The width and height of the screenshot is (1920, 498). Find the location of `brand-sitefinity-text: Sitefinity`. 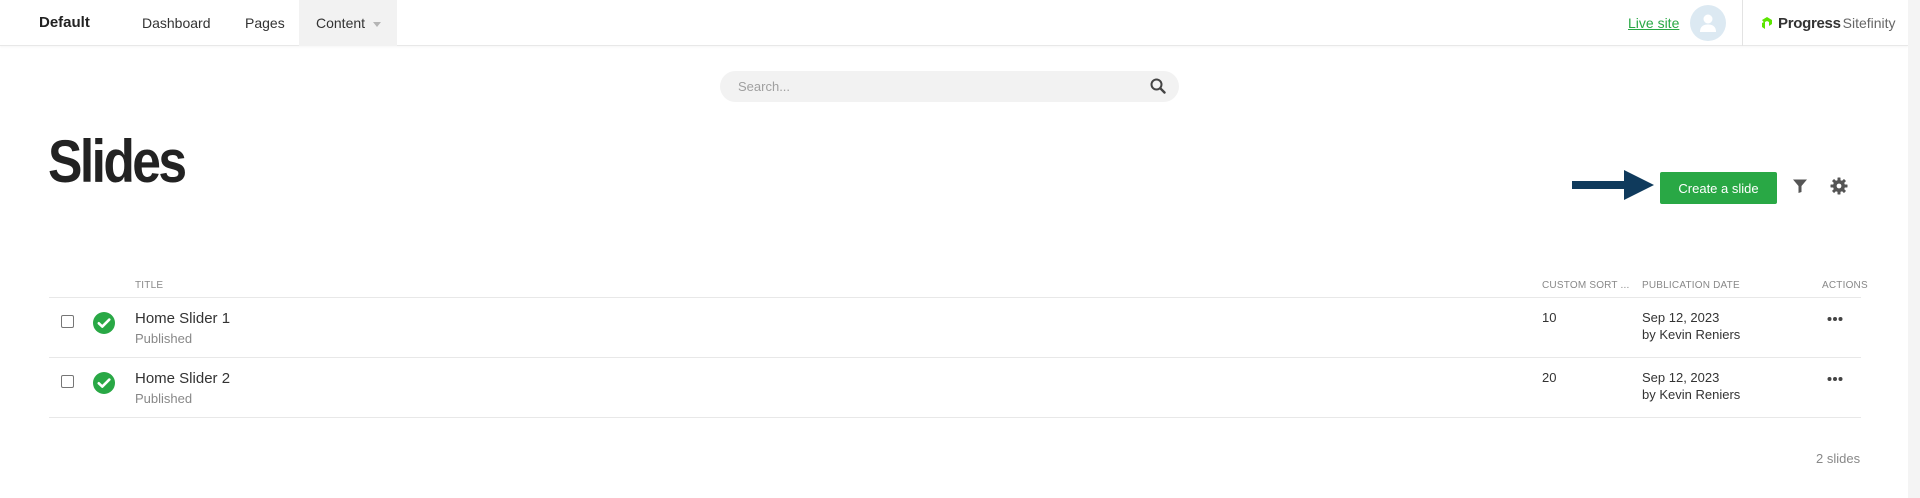

brand-sitefinity-text: Sitefinity is located at coordinates (1869, 23).